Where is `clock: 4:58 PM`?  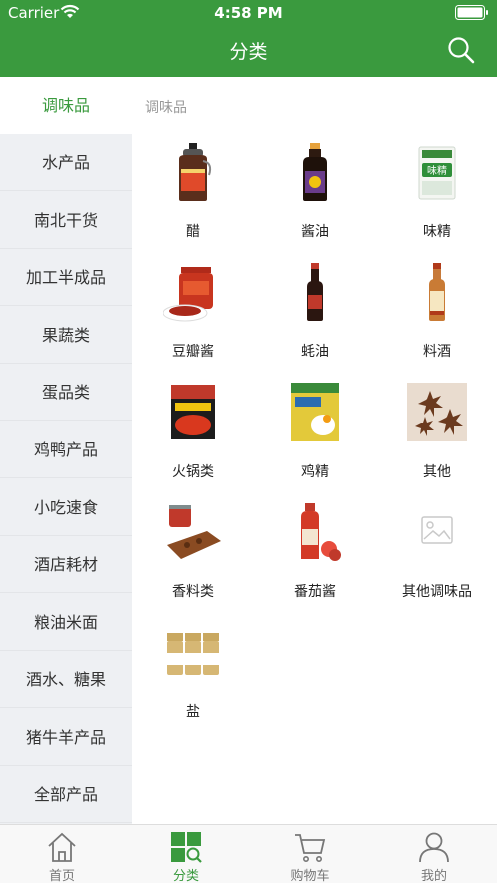 clock: 4:58 PM is located at coordinates (248, 13).